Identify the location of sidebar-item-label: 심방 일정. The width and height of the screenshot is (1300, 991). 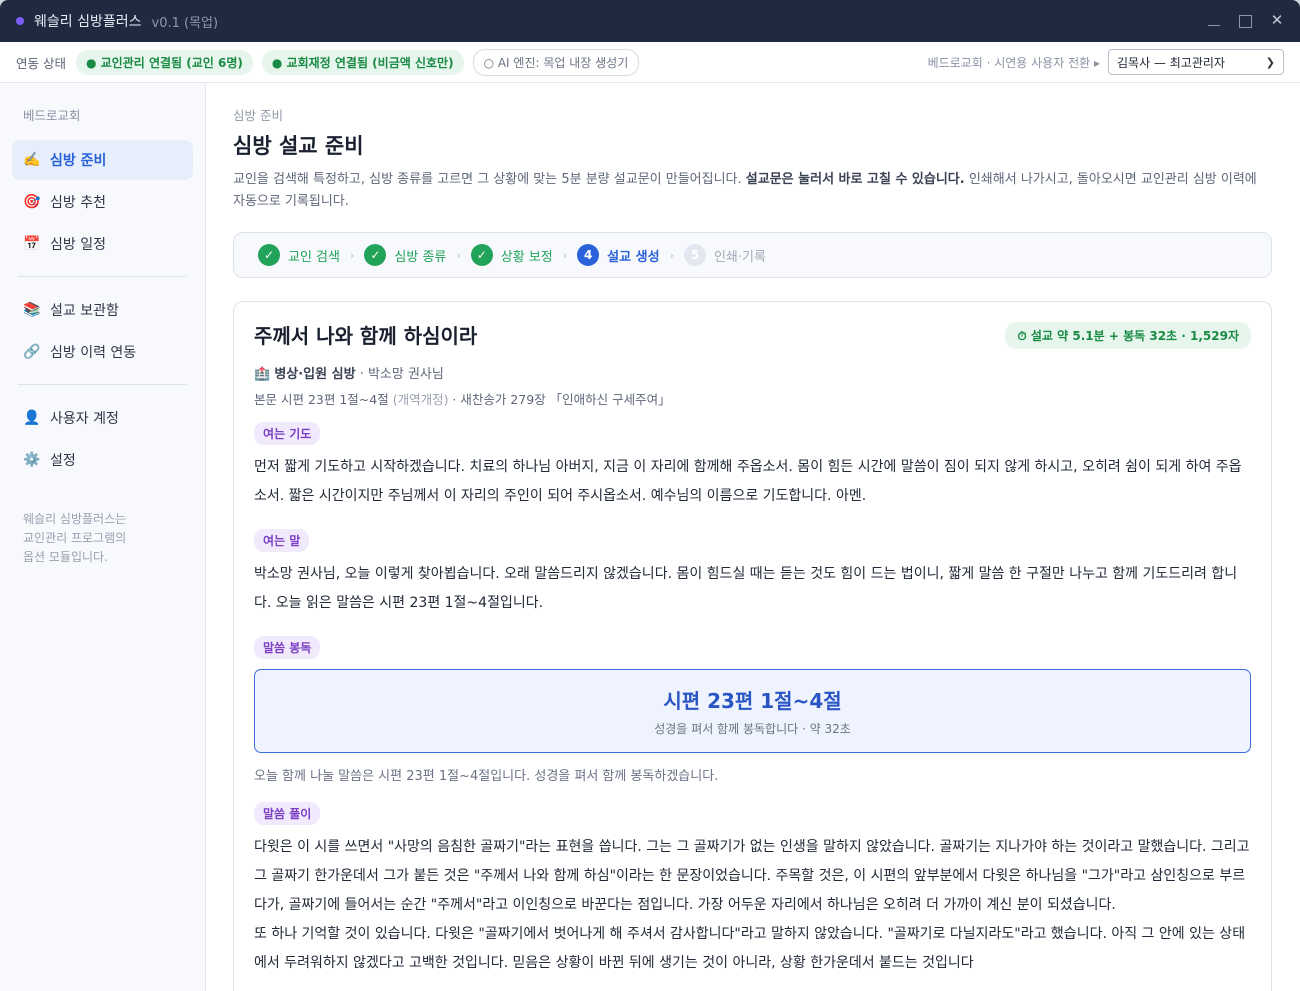
(78, 245).